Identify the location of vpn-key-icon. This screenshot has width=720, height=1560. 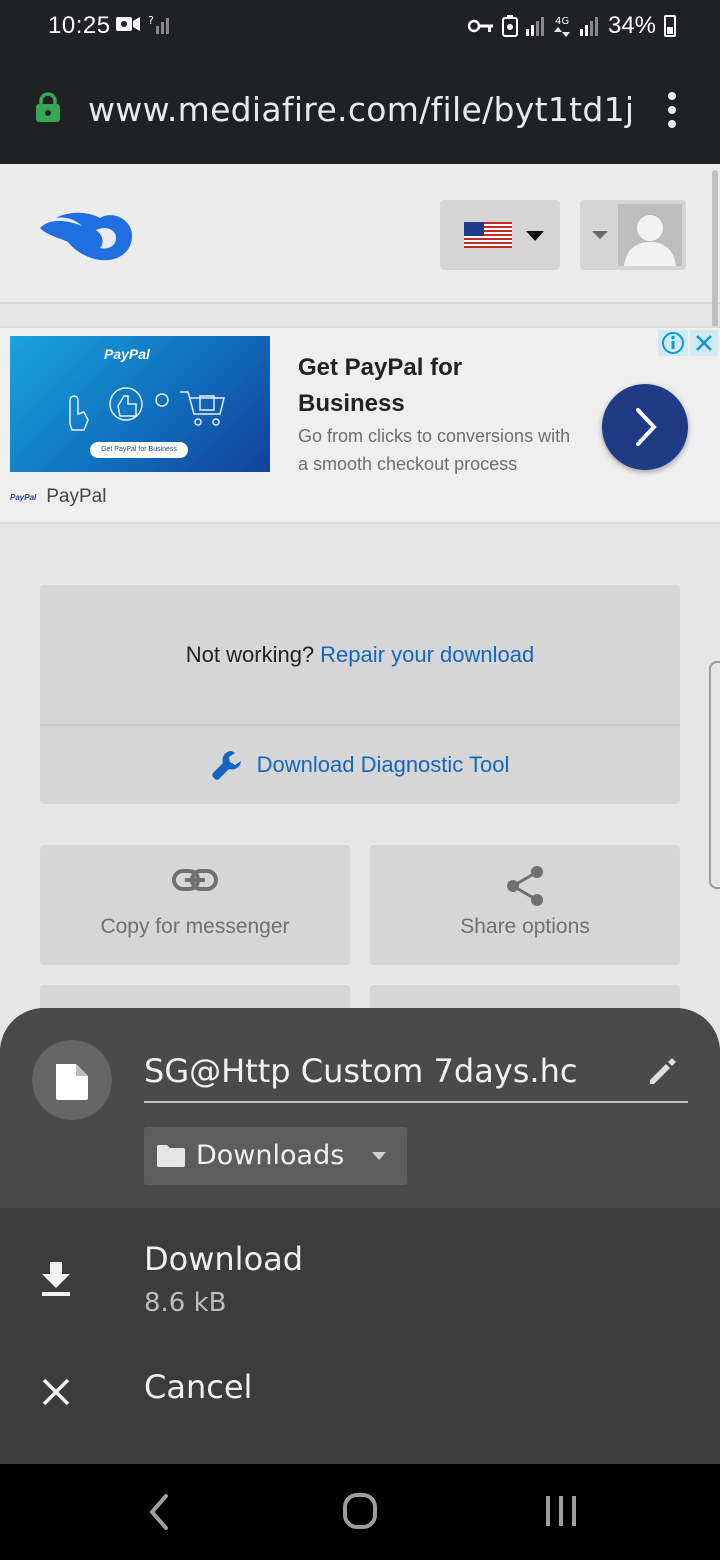
(480, 26).